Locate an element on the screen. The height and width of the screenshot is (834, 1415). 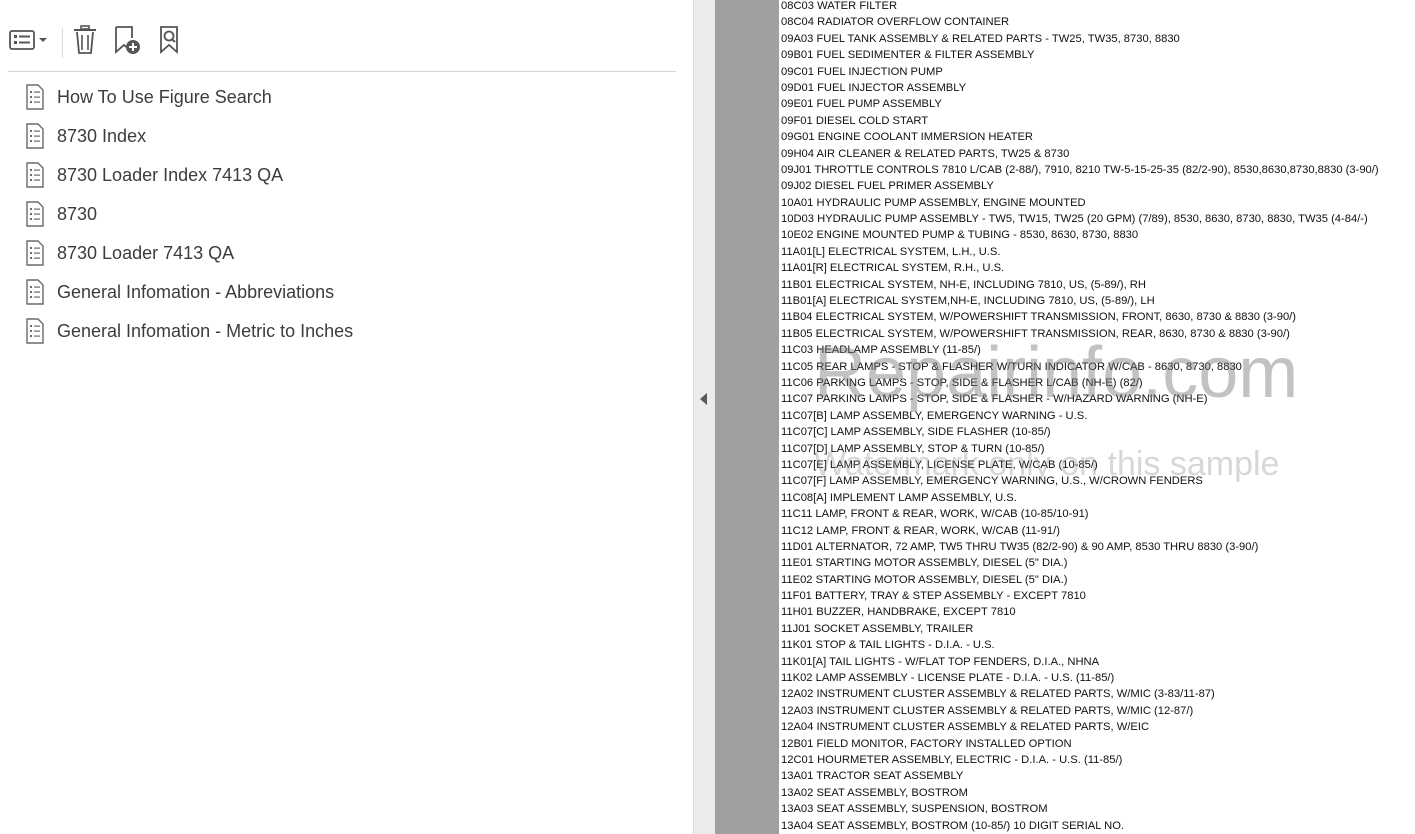
bookmark-item: How To Use Figure Search is located at coordinates (148, 97).